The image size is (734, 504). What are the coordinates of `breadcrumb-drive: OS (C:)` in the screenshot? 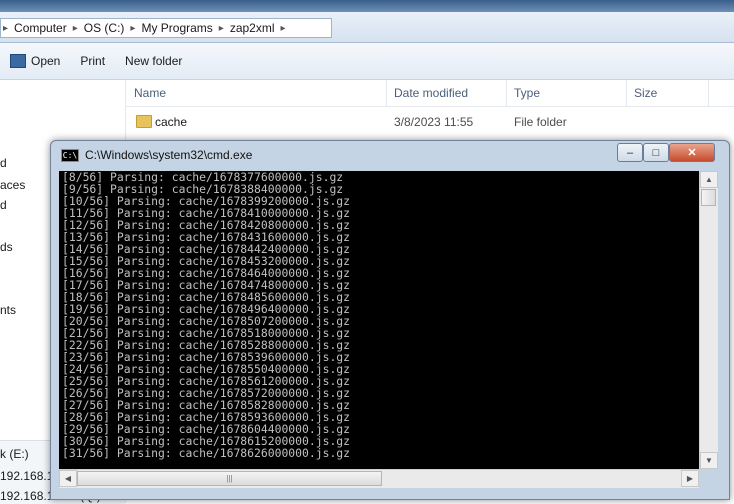 It's located at (104, 28).